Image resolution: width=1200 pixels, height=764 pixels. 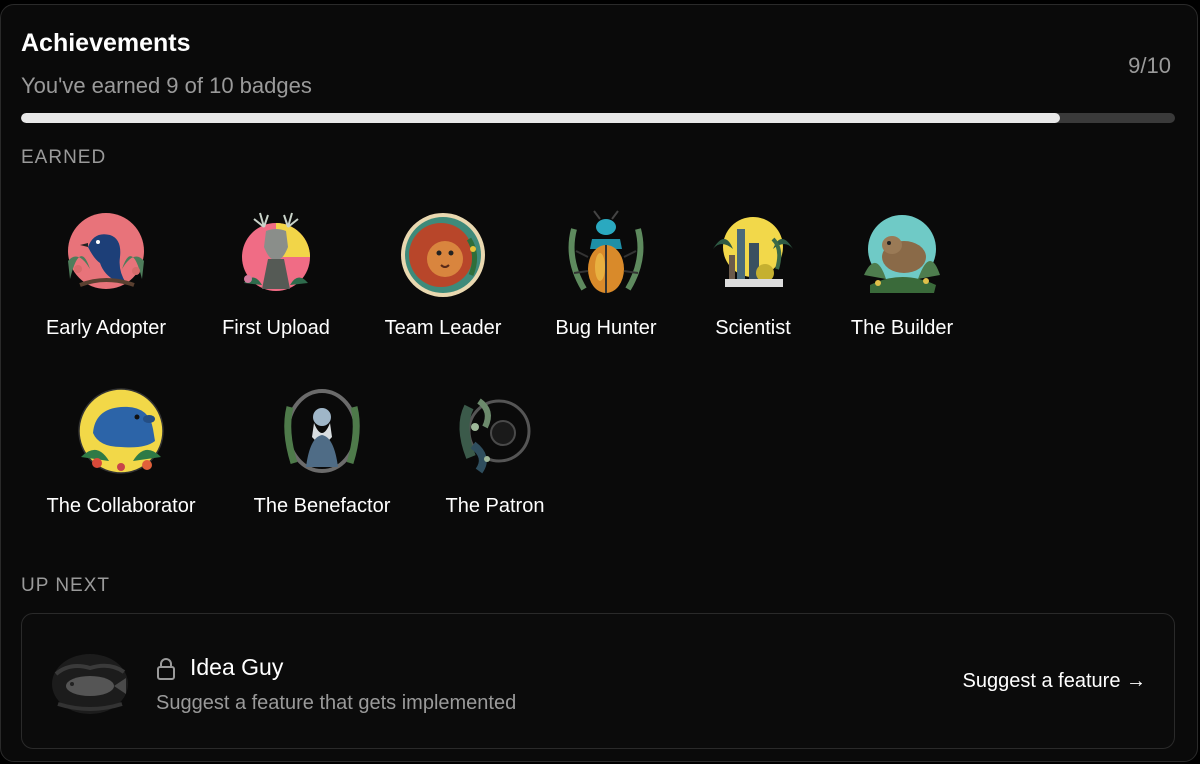 I want to click on fish-icon, so click(x=90, y=684).